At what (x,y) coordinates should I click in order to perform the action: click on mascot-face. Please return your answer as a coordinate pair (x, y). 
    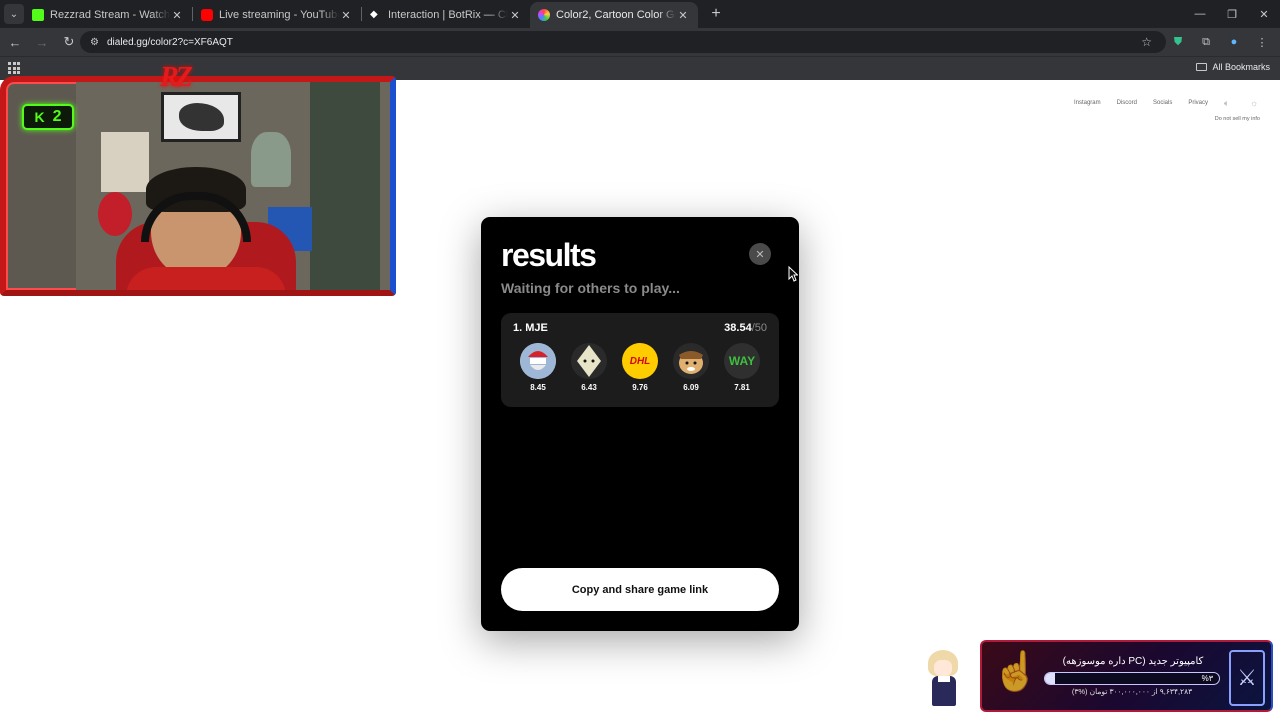
    Looking at the image, I should click on (943, 668).